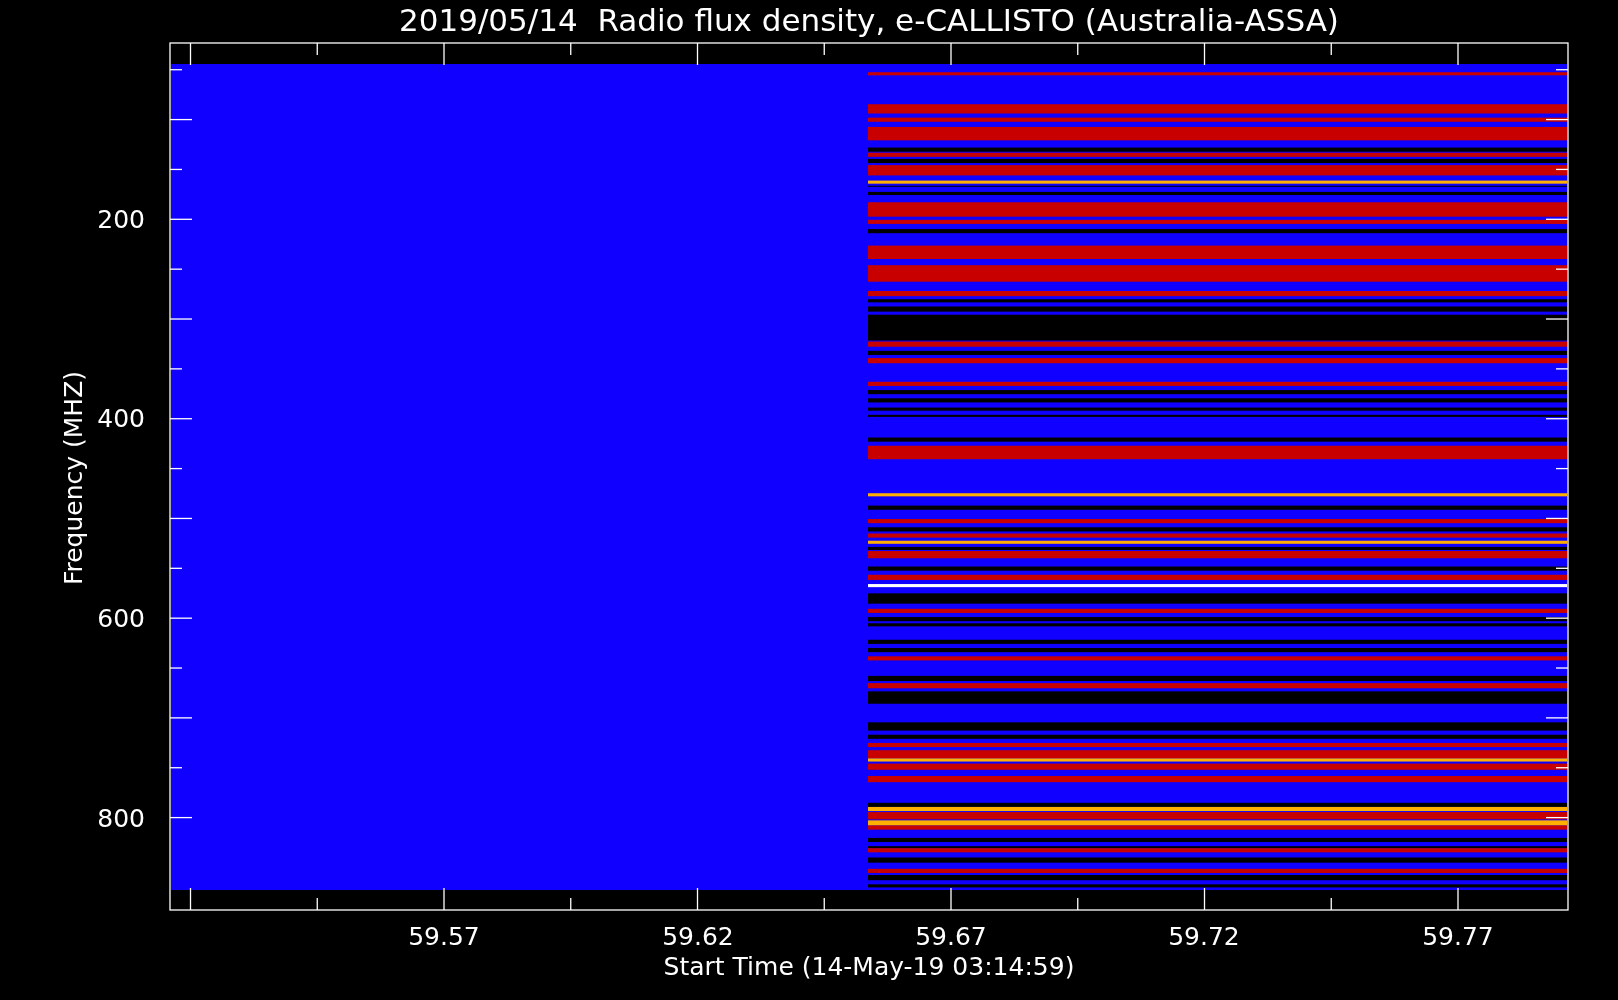  Describe the element at coordinates (73, 478) in the screenshot. I see `y-axis-title: Frequency (MHZ)` at that location.